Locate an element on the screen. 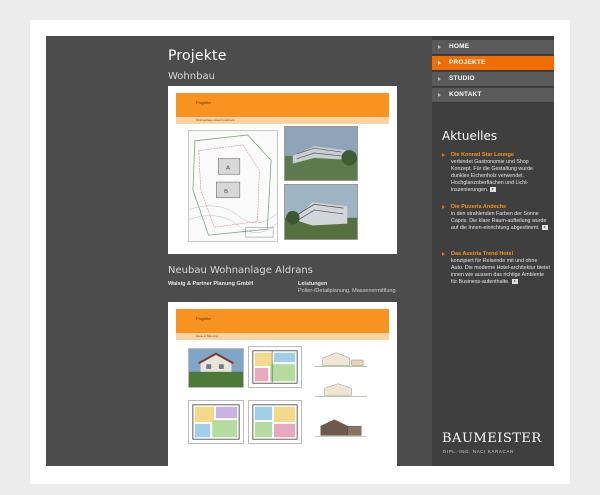 Image resolution: width=600 pixels, height=495 pixels. svg-text: A is located at coordinates (228, 168).